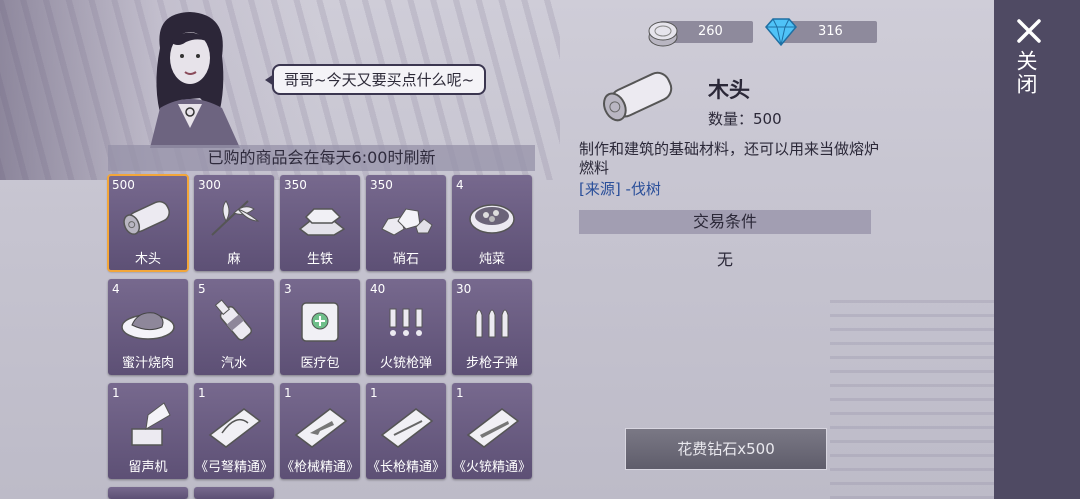 This screenshot has width=1080, height=499. Describe the element at coordinates (493, 428) in the screenshot. I see `musket-book-icon` at that location.